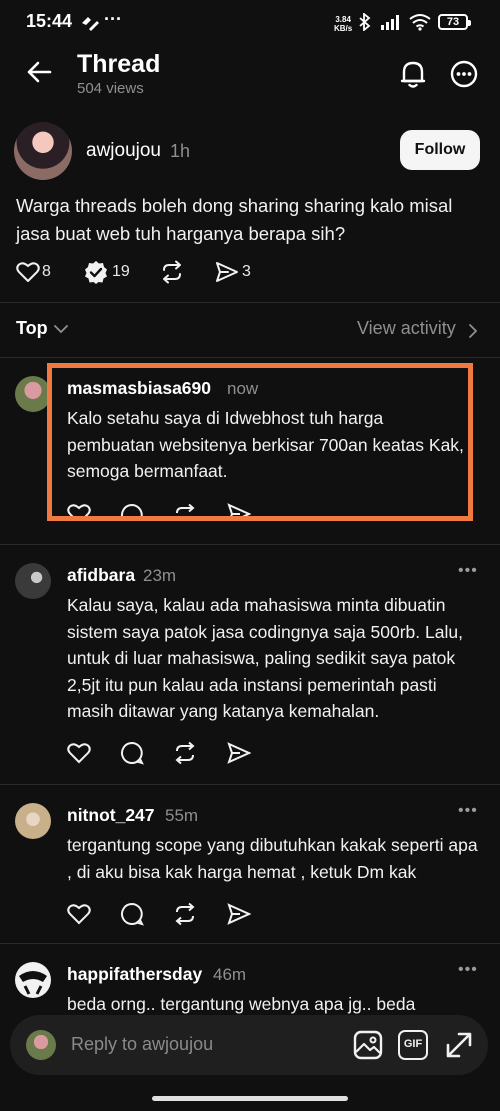 This screenshot has width=500, height=1111. Describe the element at coordinates (459, 1045) in the screenshot. I see `expand-icon` at that location.